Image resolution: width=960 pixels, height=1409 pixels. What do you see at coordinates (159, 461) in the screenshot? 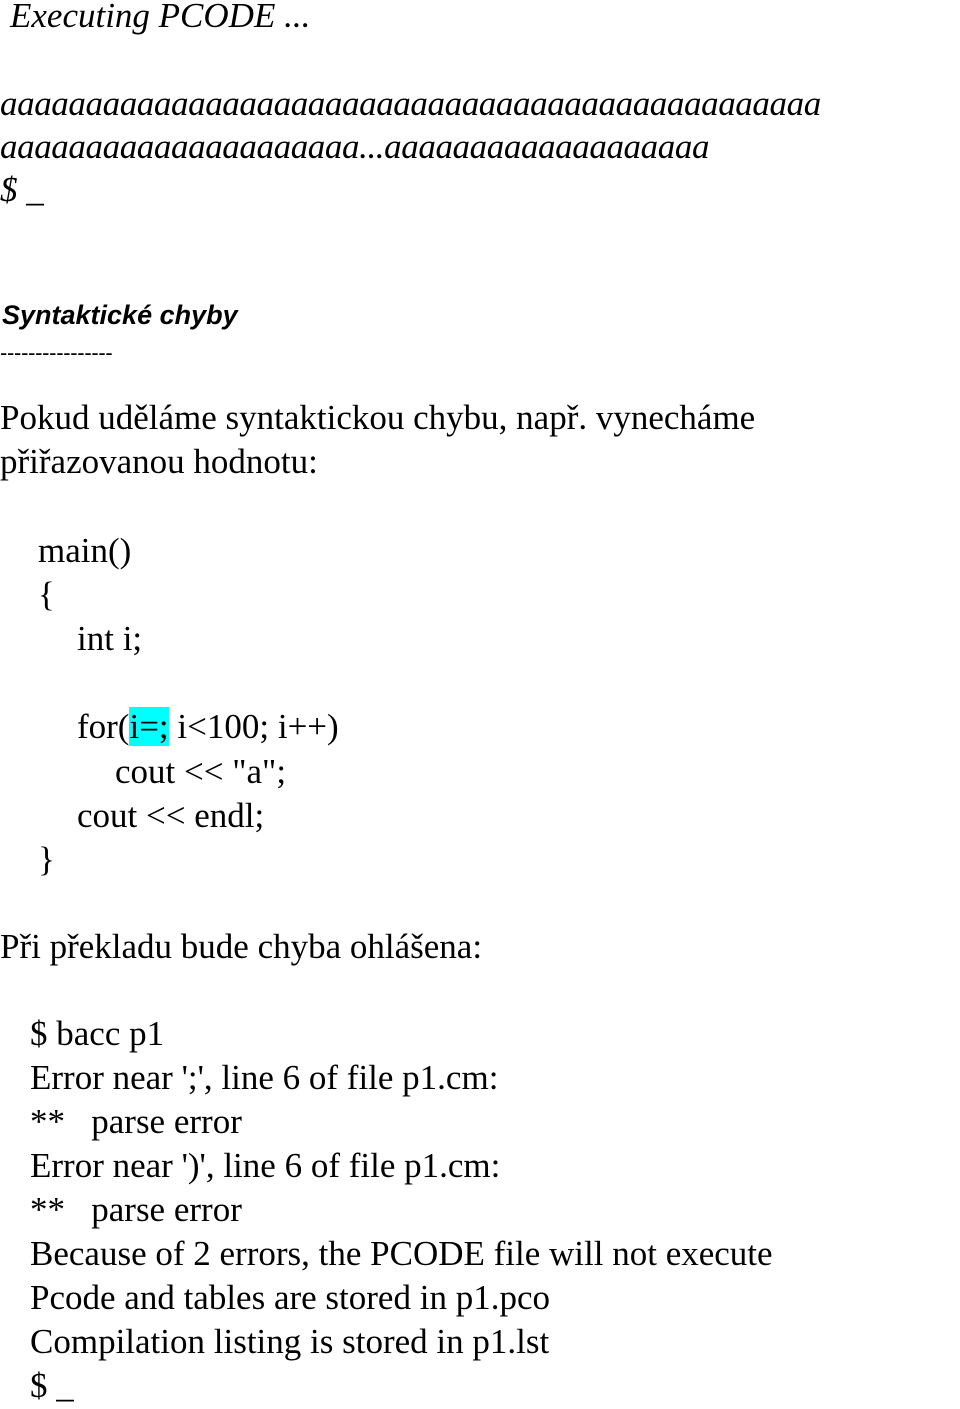
I see `intro-text-line: přiřazovanou hodnotu:` at bounding box center [159, 461].